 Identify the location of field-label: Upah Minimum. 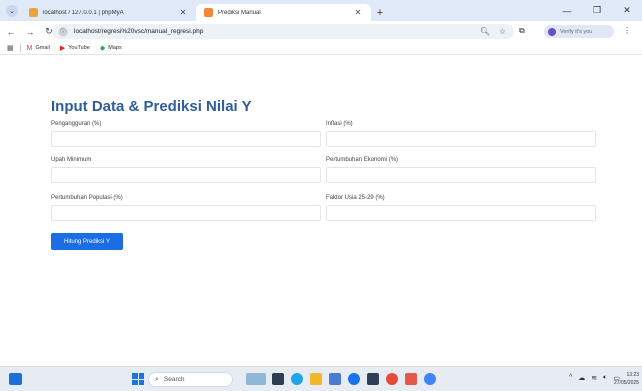
(71, 160).